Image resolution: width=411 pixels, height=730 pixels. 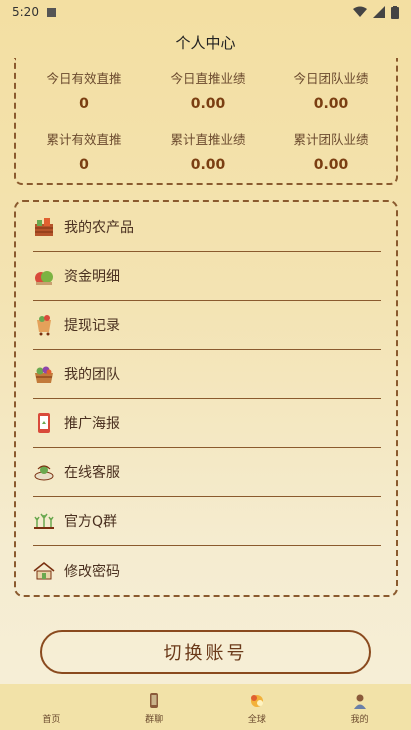 I want to click on menu-item-label: 我的农产品, so click(x=99, y=228).